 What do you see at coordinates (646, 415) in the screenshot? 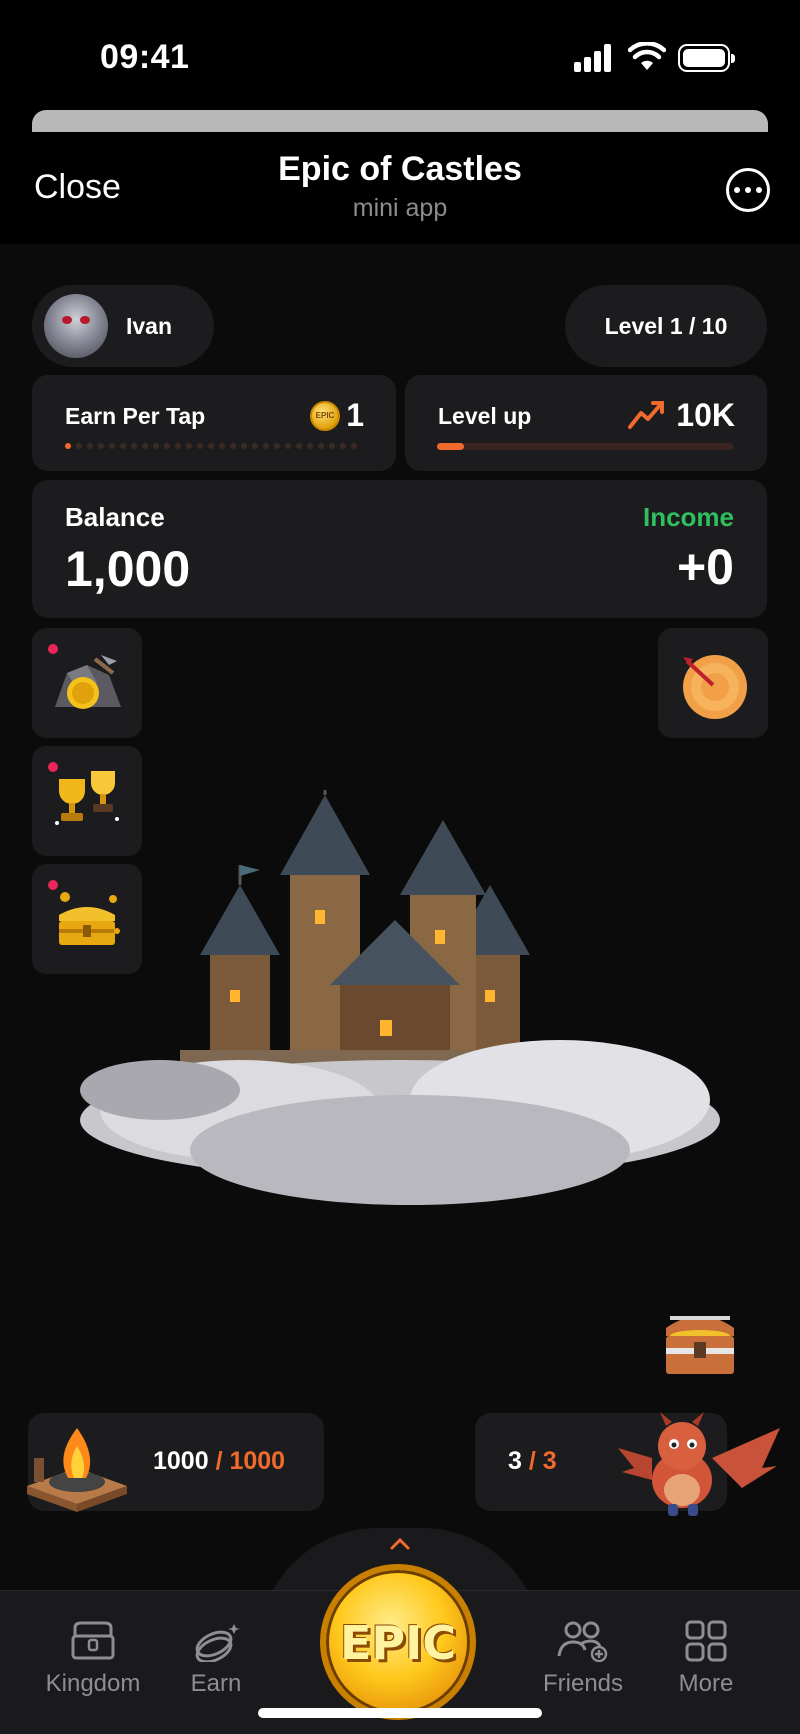
I see `trend-up-icon` at bounding box center [646, 415].